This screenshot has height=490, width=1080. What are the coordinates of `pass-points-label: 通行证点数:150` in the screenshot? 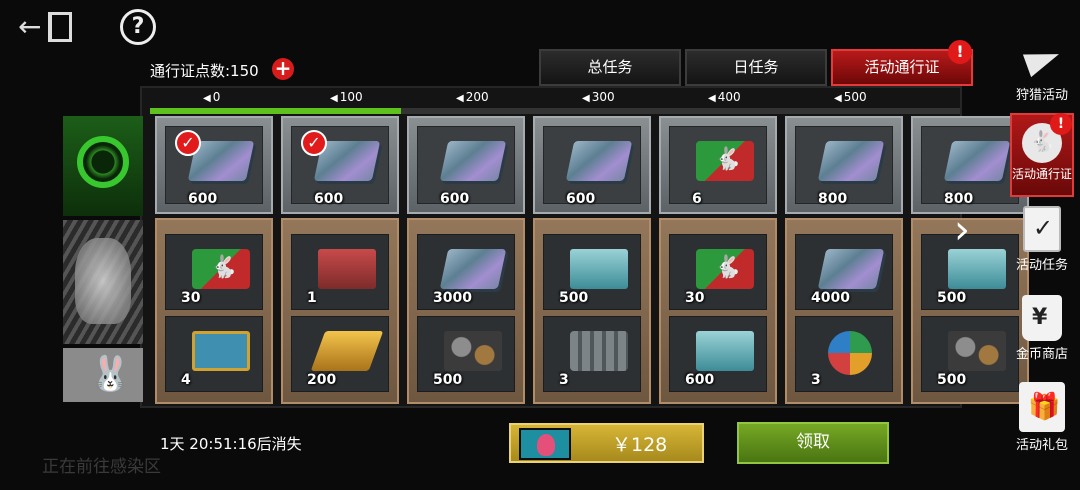 It's located at (204, 71).